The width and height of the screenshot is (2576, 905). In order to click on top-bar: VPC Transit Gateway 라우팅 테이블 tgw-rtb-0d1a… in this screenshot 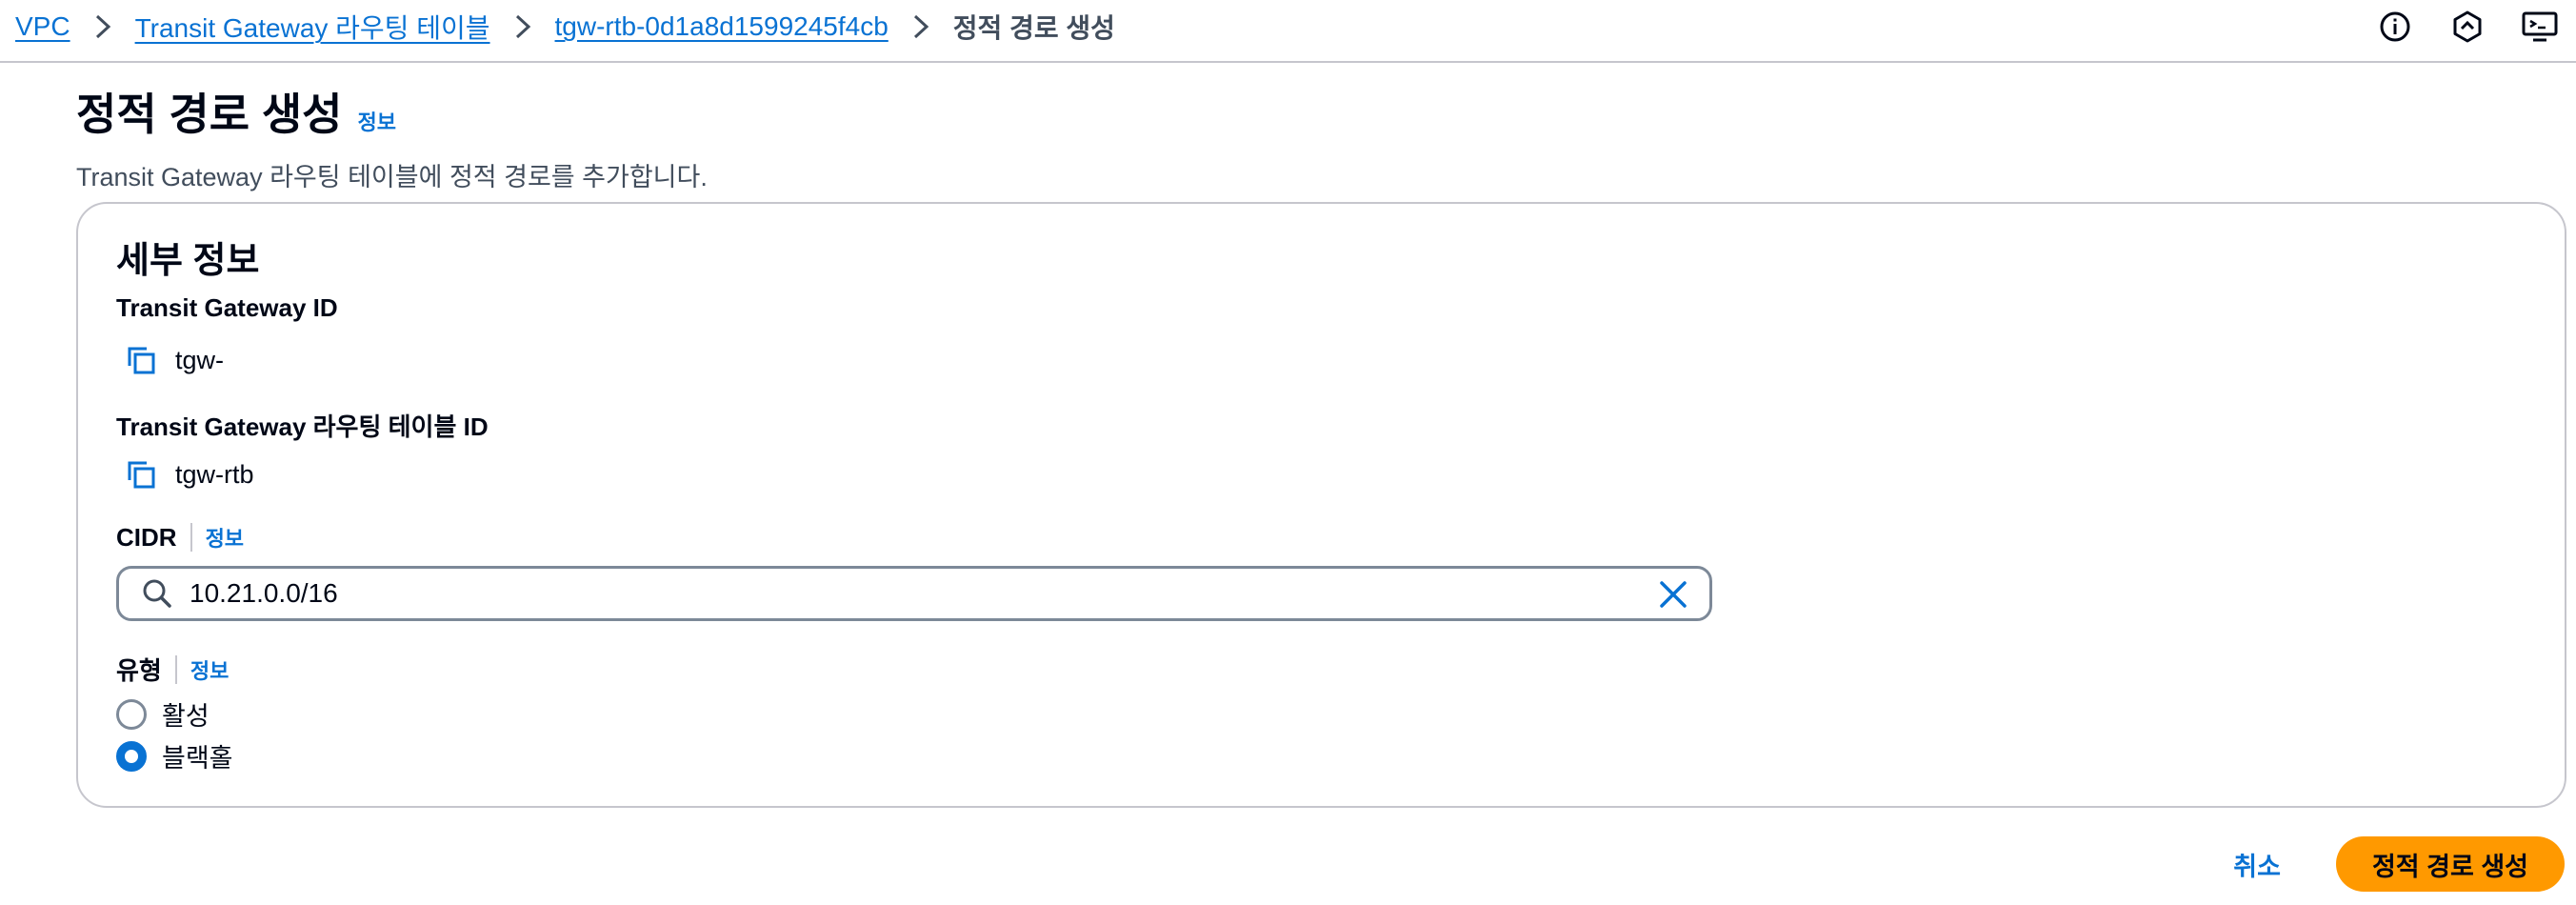, I will do `click(1288, 31)`.